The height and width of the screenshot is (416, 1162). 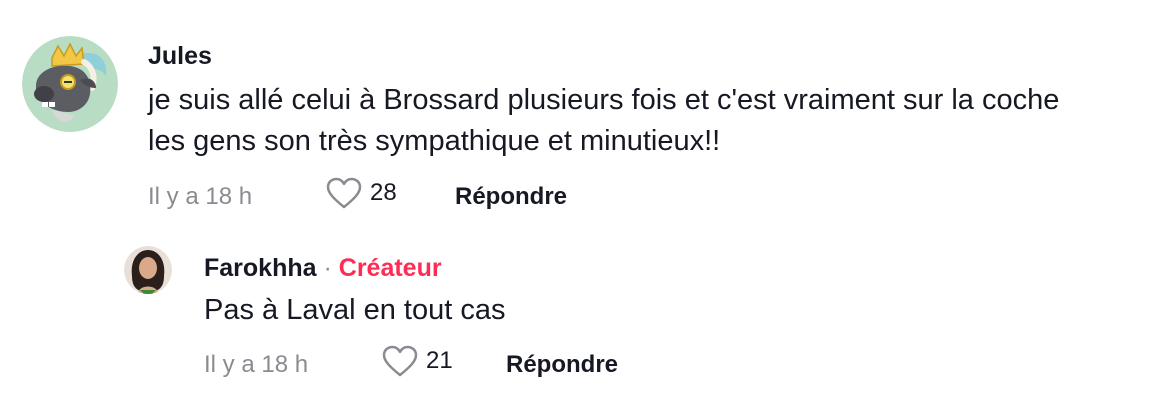 I want to click on avatar-farokhha, so click(x=148, y=270).